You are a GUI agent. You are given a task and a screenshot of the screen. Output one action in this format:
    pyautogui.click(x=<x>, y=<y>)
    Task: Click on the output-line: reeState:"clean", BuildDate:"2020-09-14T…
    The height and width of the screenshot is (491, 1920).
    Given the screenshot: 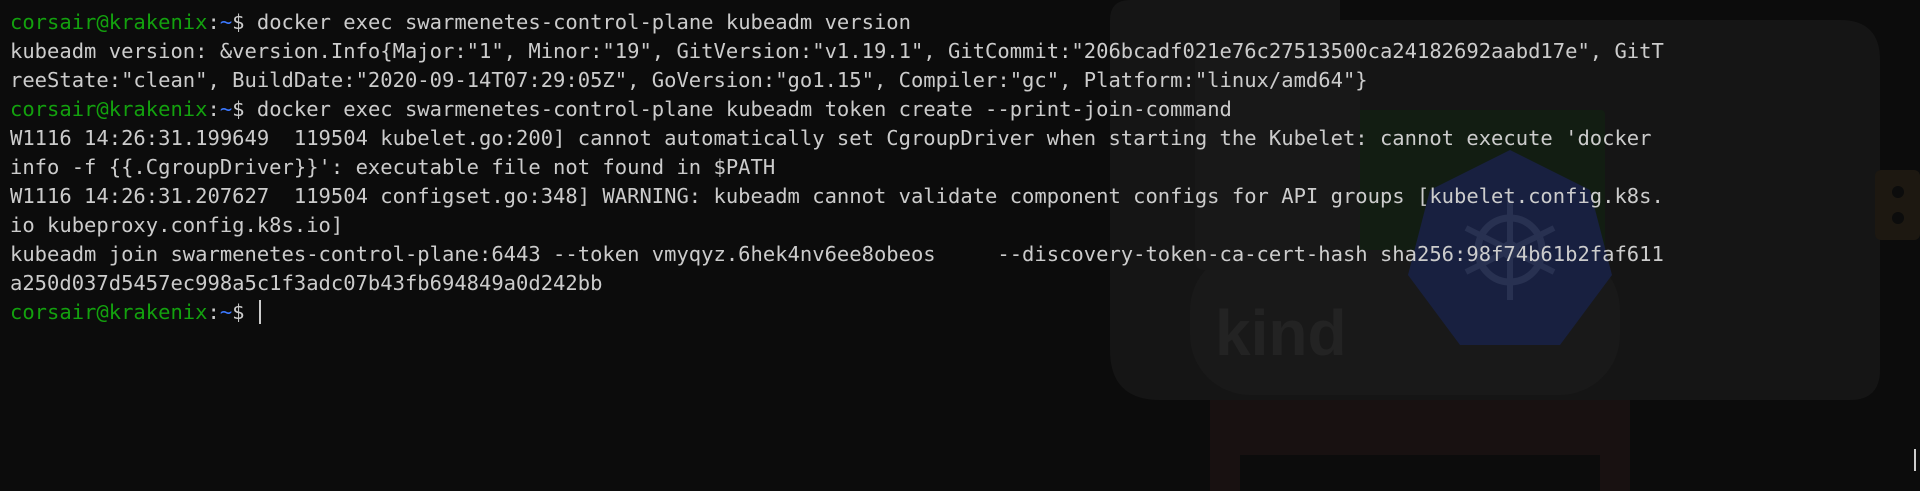 What is the action you would take?
    pyautogui.click(x=689, y=80)
    